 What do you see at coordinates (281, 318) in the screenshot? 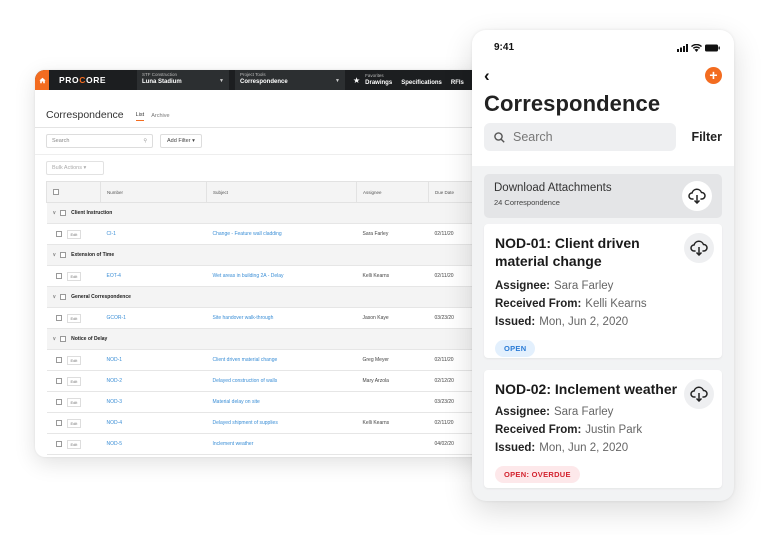
I see `row-subject-link: Site handover walk-through` at bounding box center [281, 318].